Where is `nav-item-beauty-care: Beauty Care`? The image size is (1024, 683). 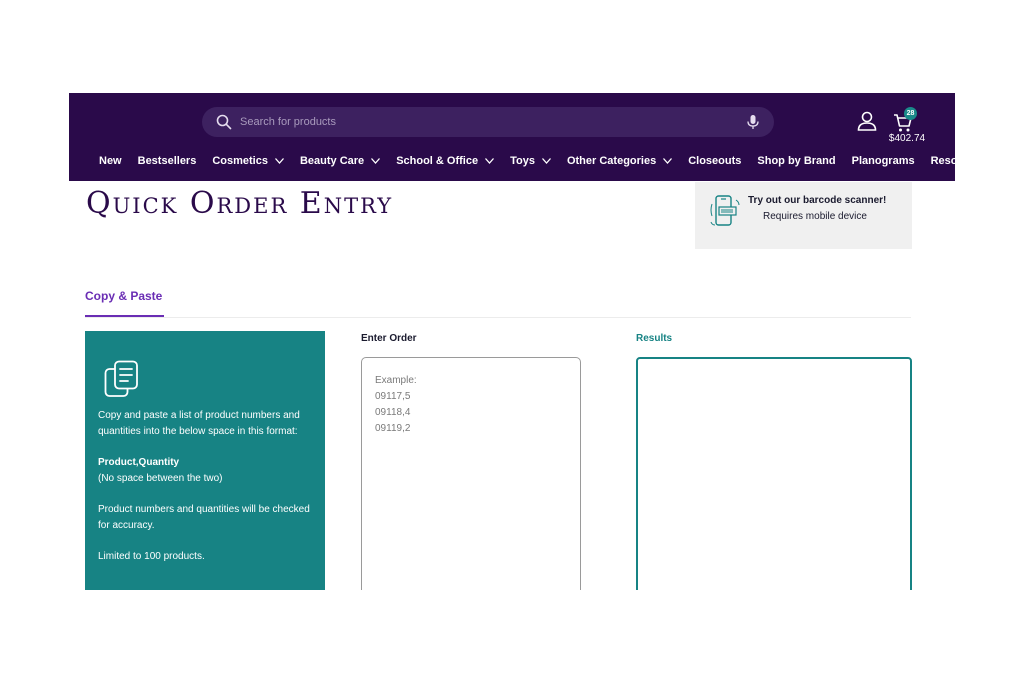
nav-item-beauty-care: Beauty Care is located at coordinates (340, 161).